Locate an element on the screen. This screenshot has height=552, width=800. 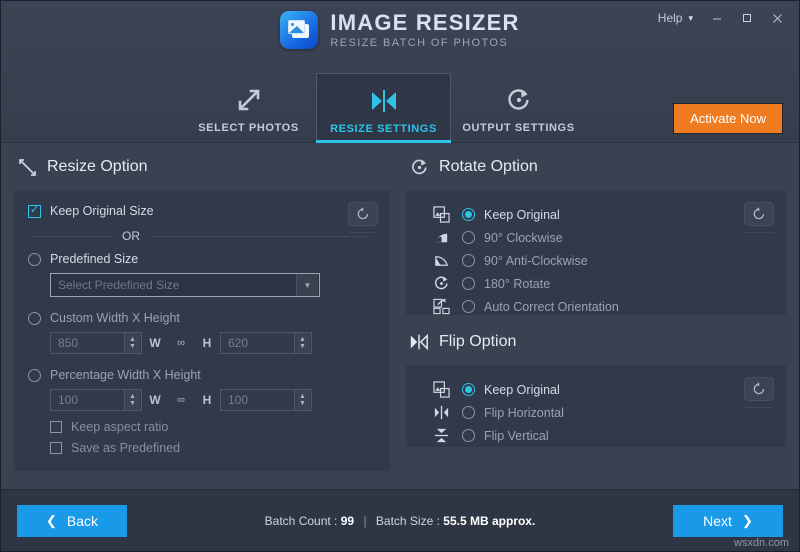
keep-original-icon is located at coordinates (441, 214).